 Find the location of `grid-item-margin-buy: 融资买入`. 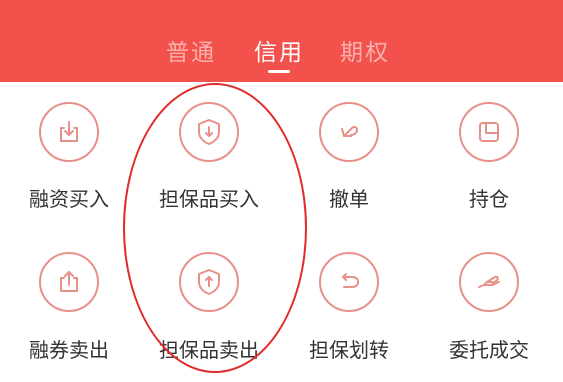

grid-item-margin-buy: 融资买入 is located at coordinates (69, 165).